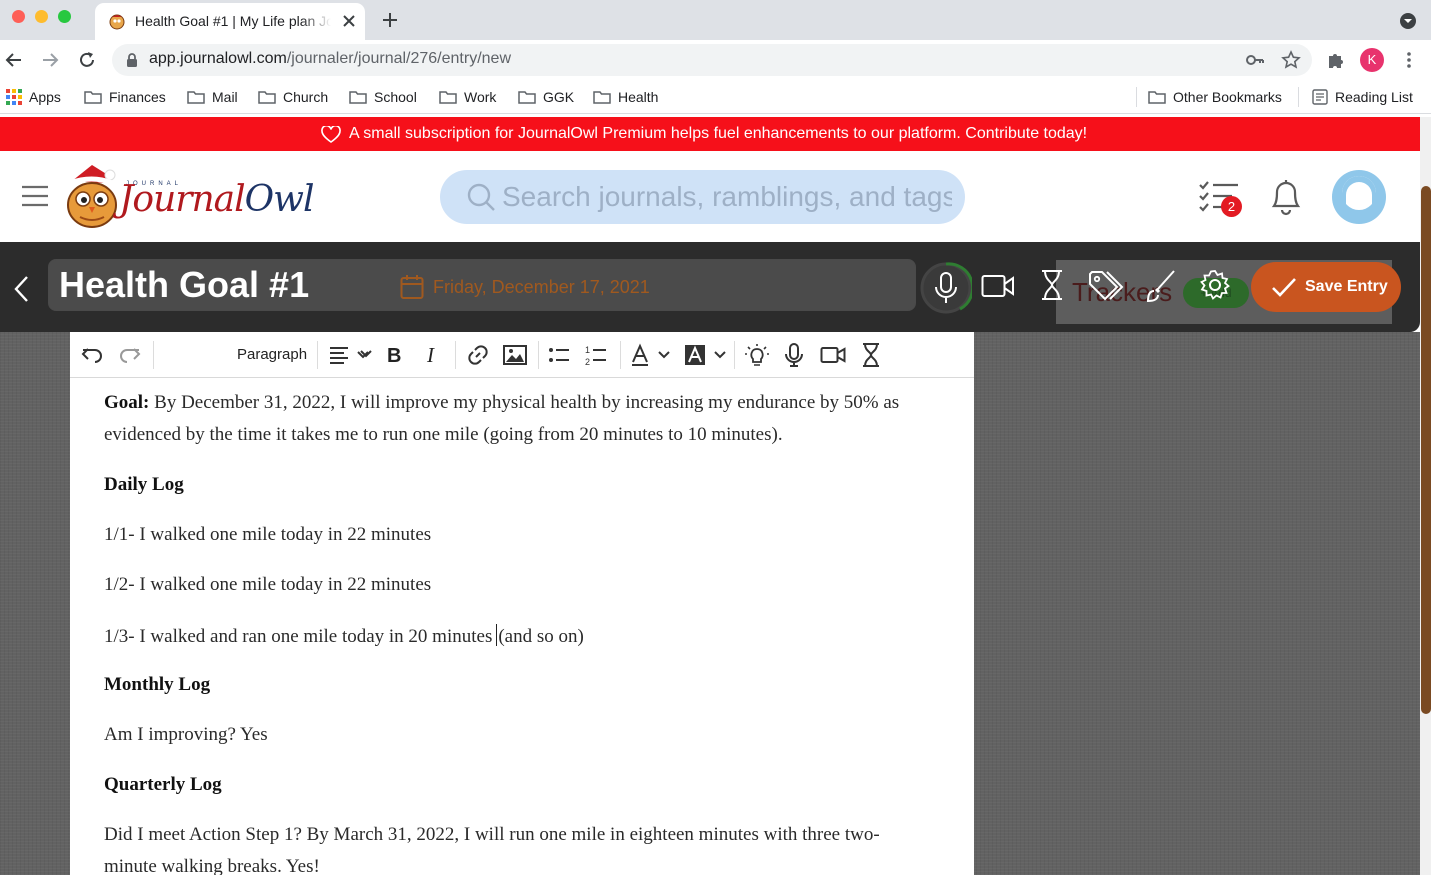 This screenshot has width=1431, height=875. Describe the element at coordinates (125, 97) in the screenshot. I see `bookmark-finances: Finances` at that location.